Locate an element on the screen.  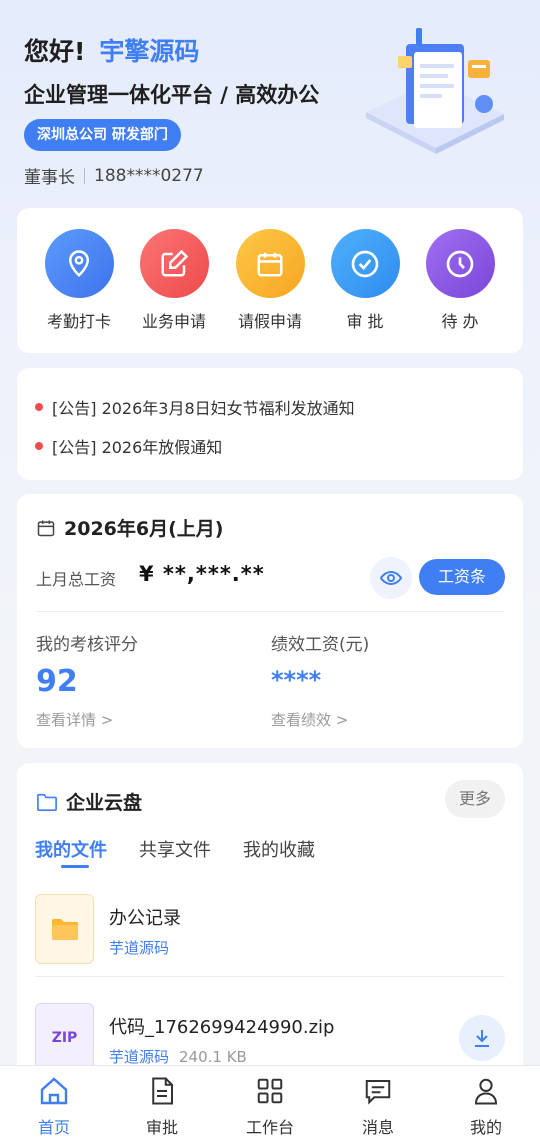
file-type-label: ZIP is located at coordinates (64, 1038).